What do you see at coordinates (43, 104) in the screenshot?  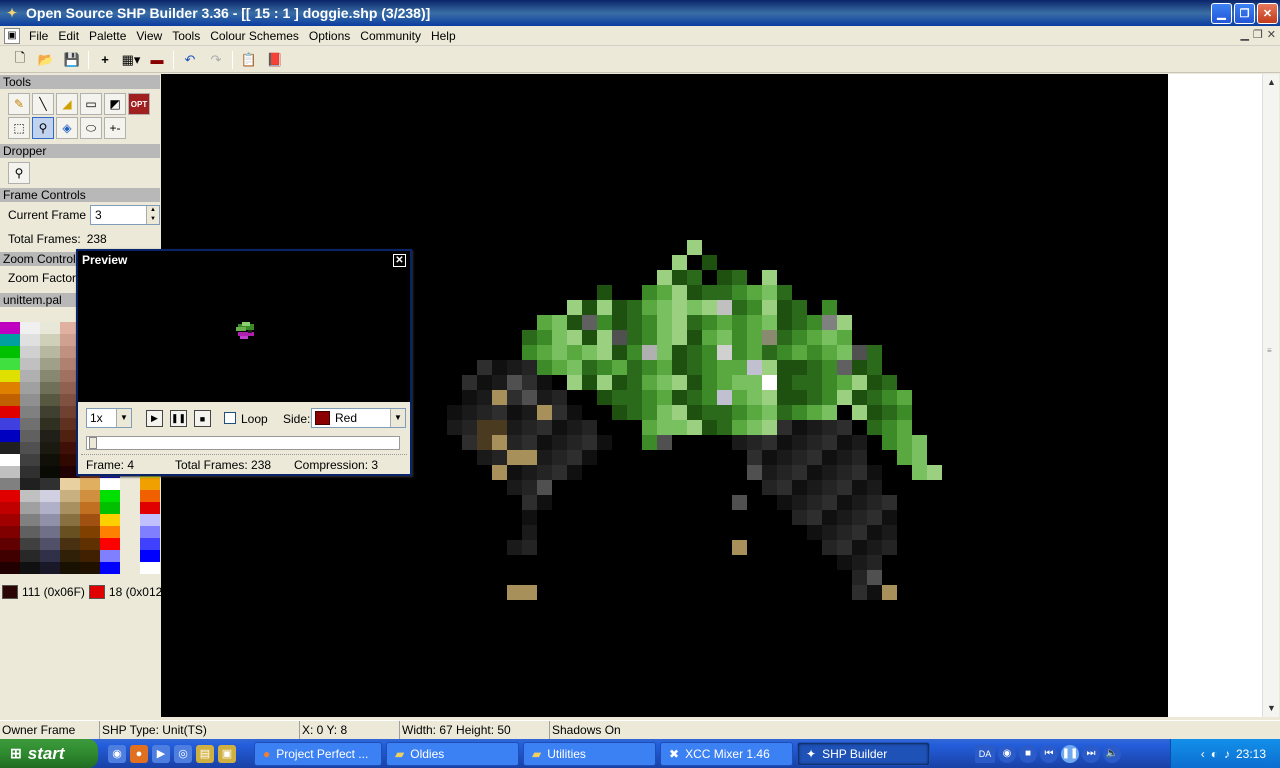 I see `line-icon: ╲` at bounding box center [43, 104].